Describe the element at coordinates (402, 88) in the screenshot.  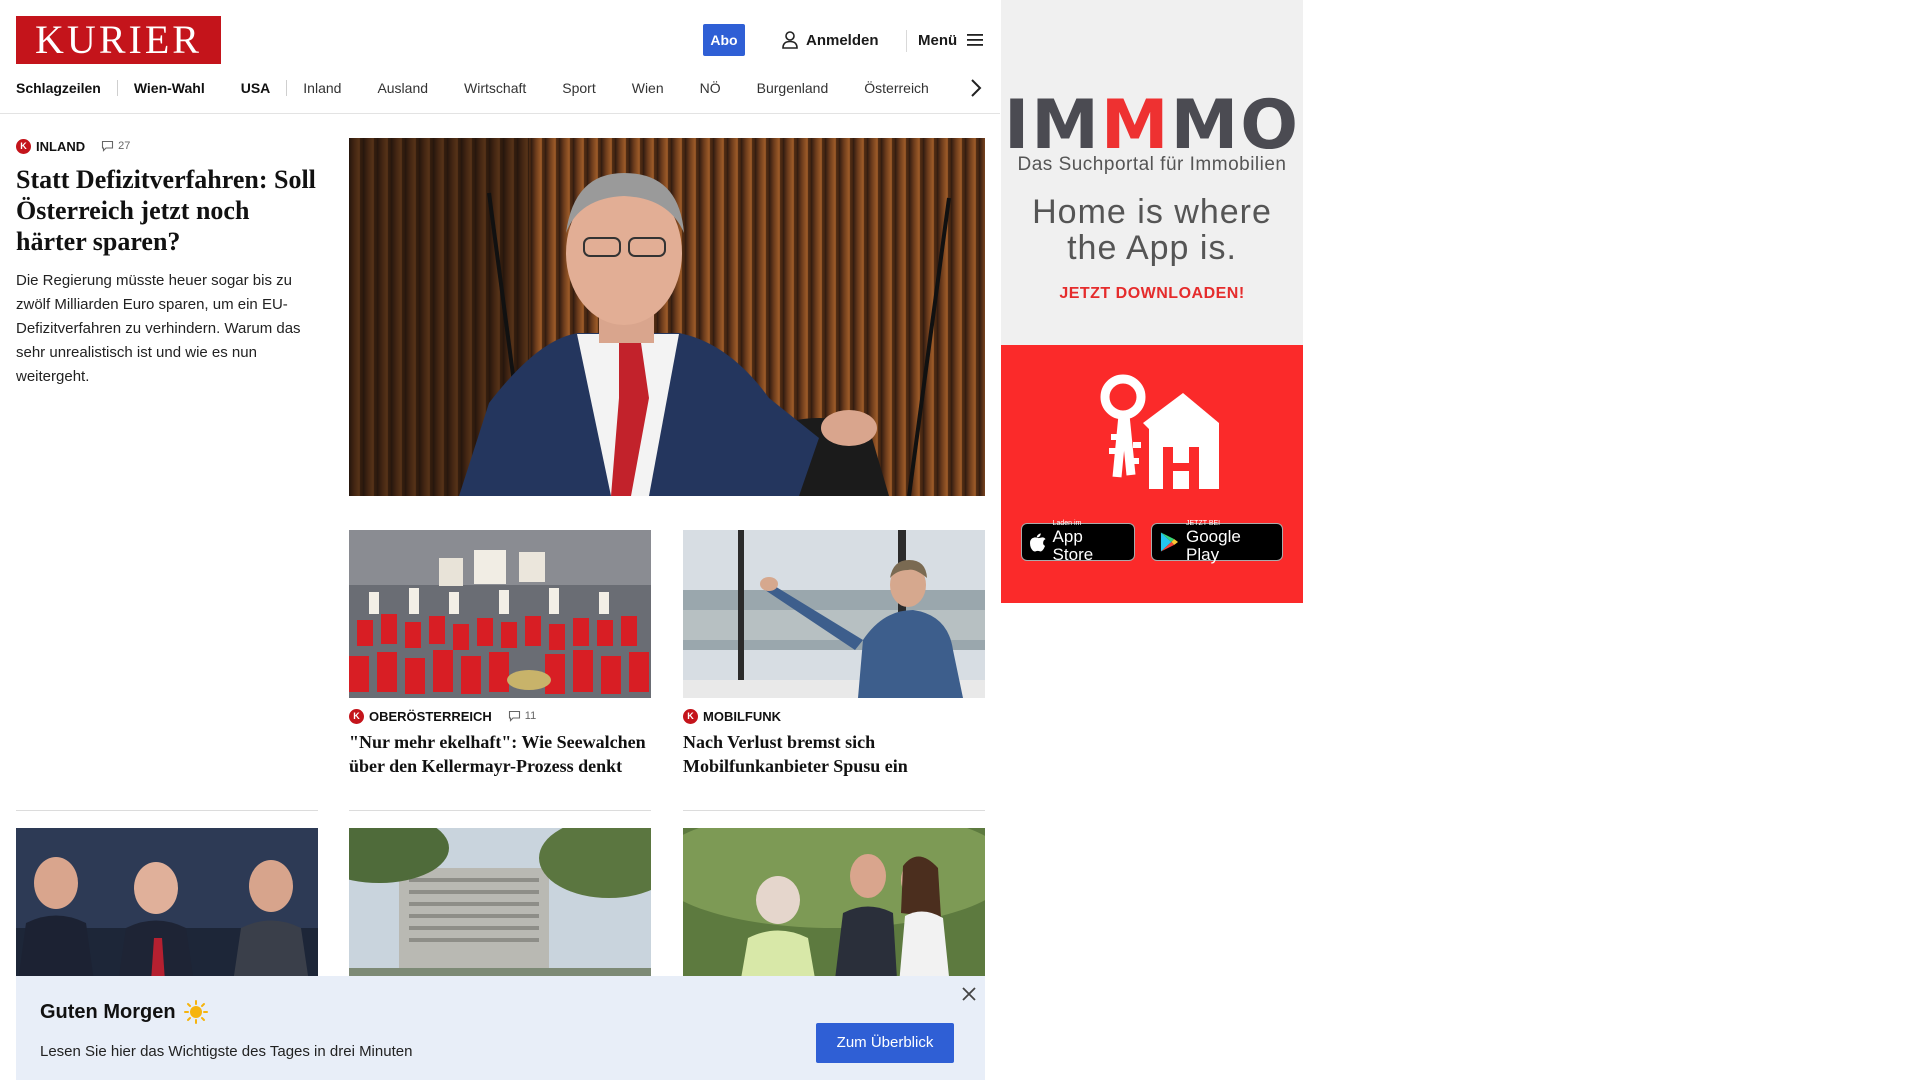
I see `nav-item-ausland: Ausland` at that location.